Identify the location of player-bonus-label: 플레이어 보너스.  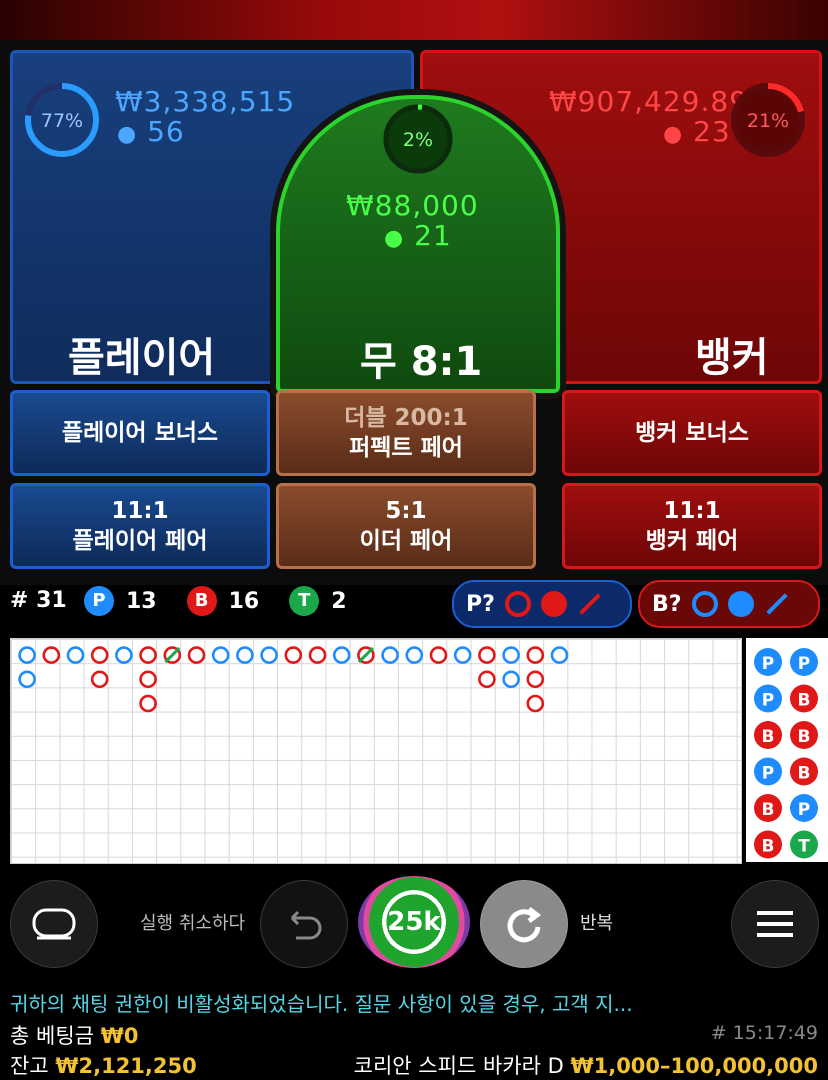
(140, 433).